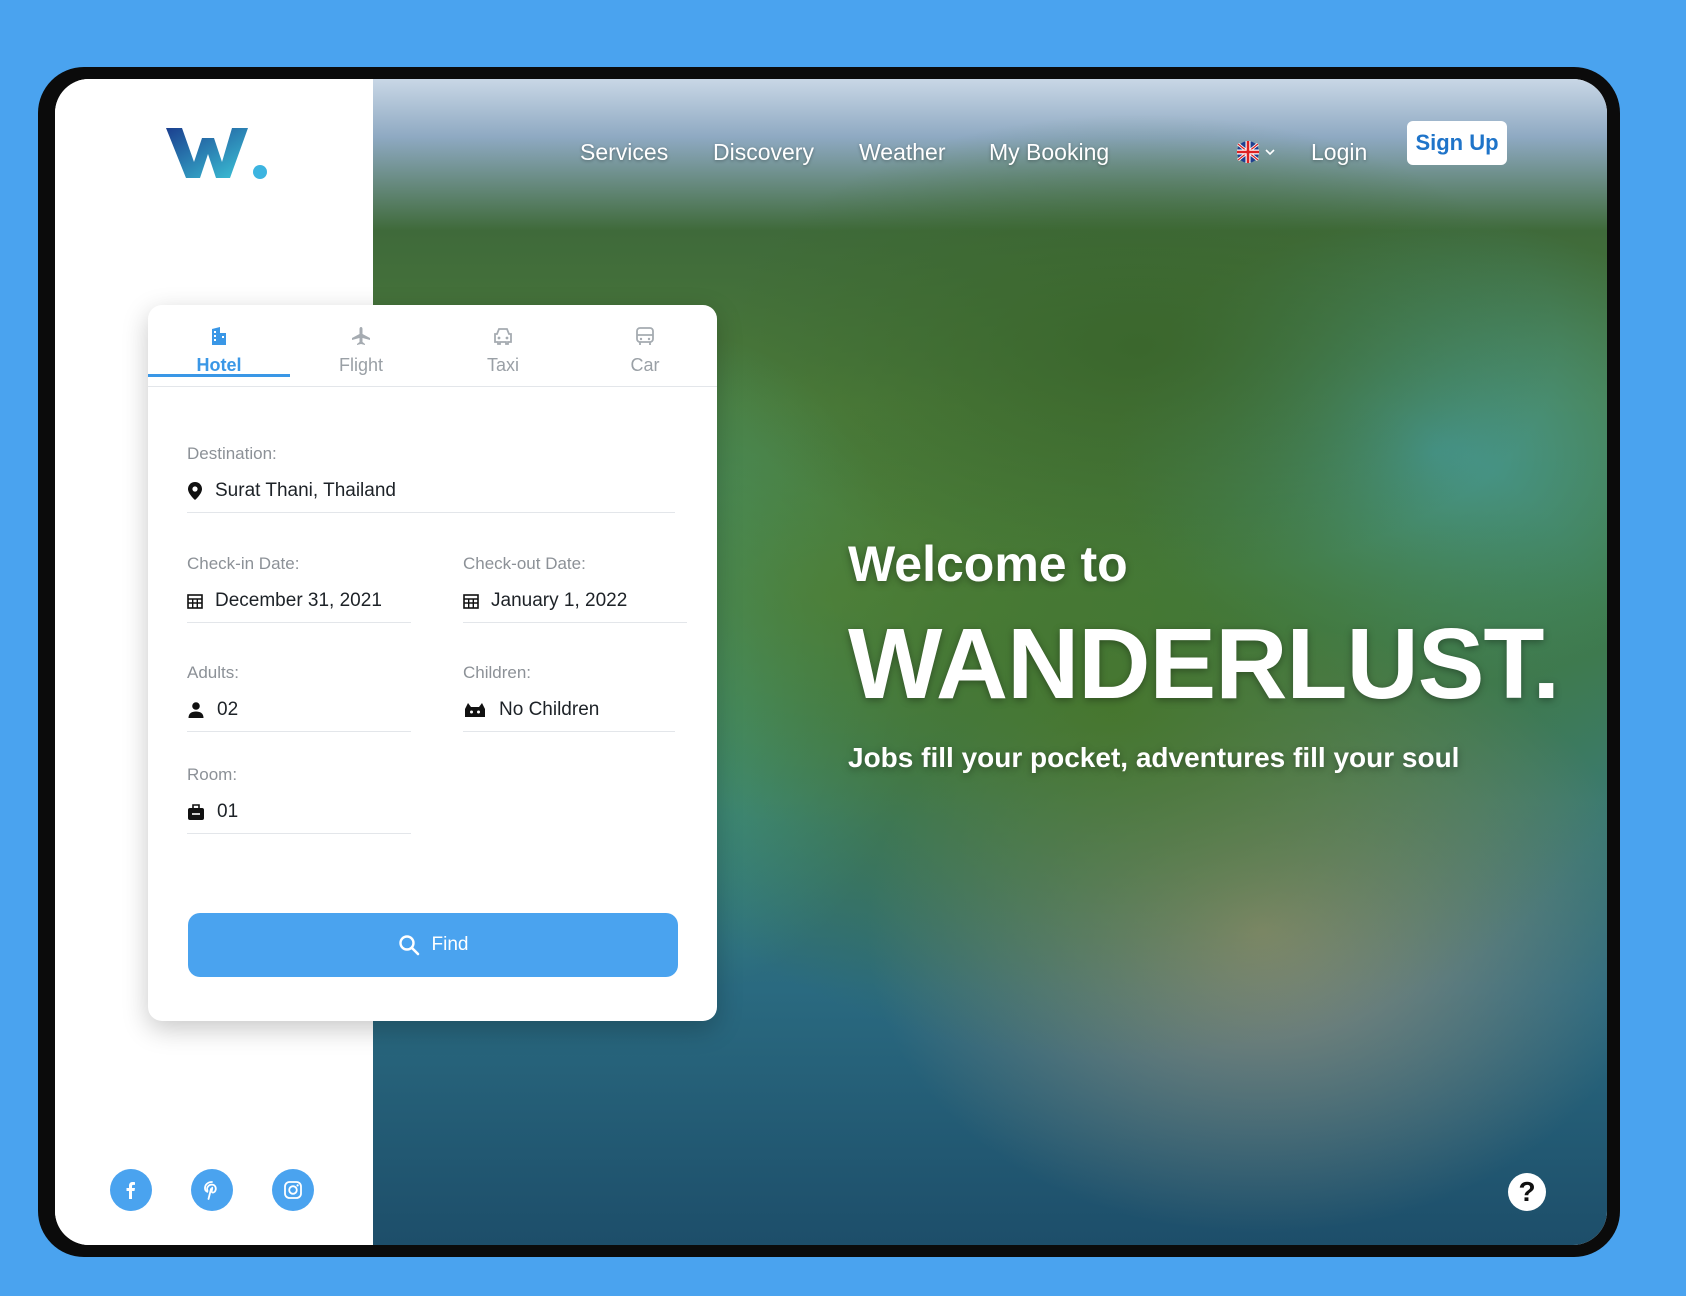  Describe the element at coordinates (196, 710) in the screenshot. I see `person-icon` at that location.